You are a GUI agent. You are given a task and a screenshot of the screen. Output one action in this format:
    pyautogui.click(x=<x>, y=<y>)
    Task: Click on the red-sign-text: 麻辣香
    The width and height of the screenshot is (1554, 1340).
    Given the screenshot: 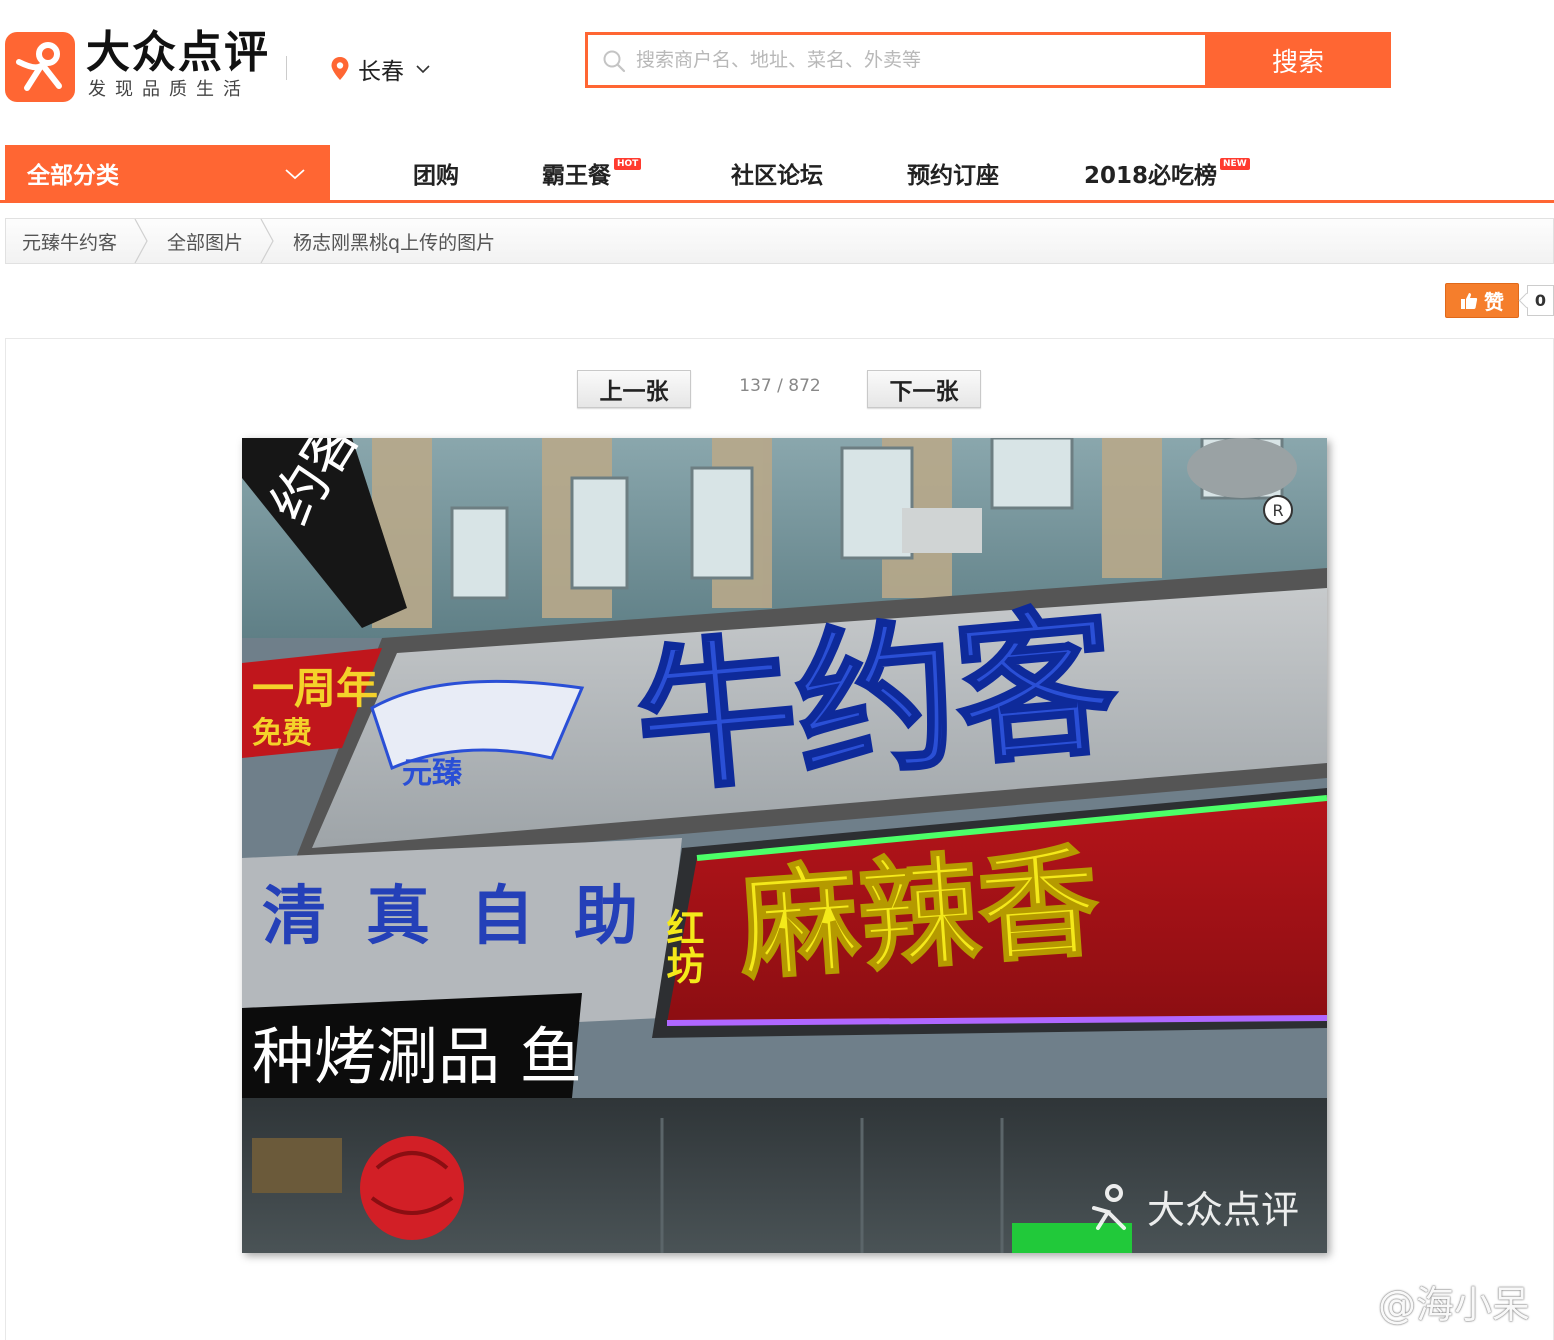 What is the action you would take?
    pyautogui.click(x=918, y=914)
    